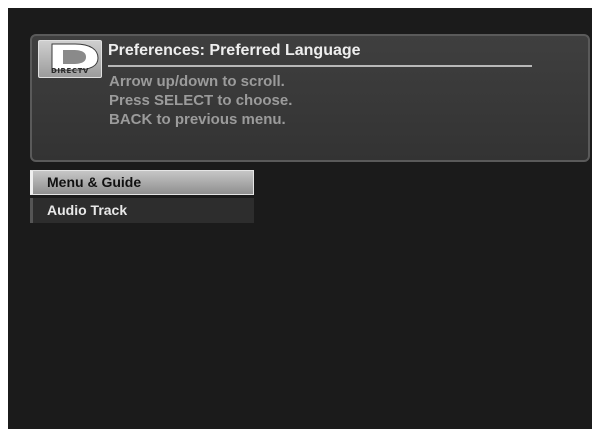 The height and width of the screenshot is (429, 600). I want to click on title-divider, so click(320, 66).